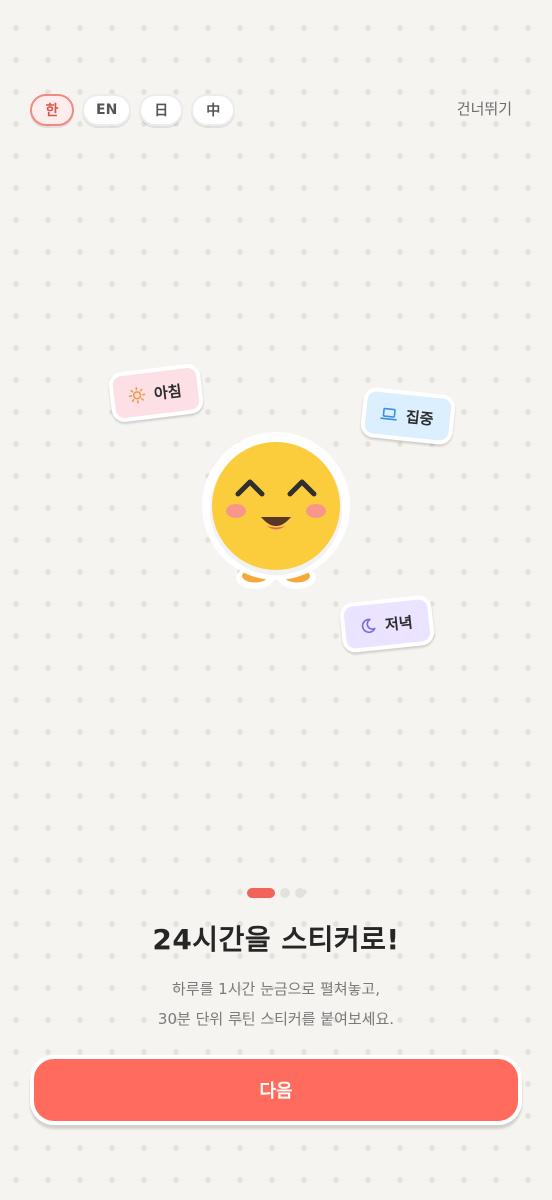 The width and height of the screenshot is (552, 1200). I want to click on moon-icon, so click(368, 626).